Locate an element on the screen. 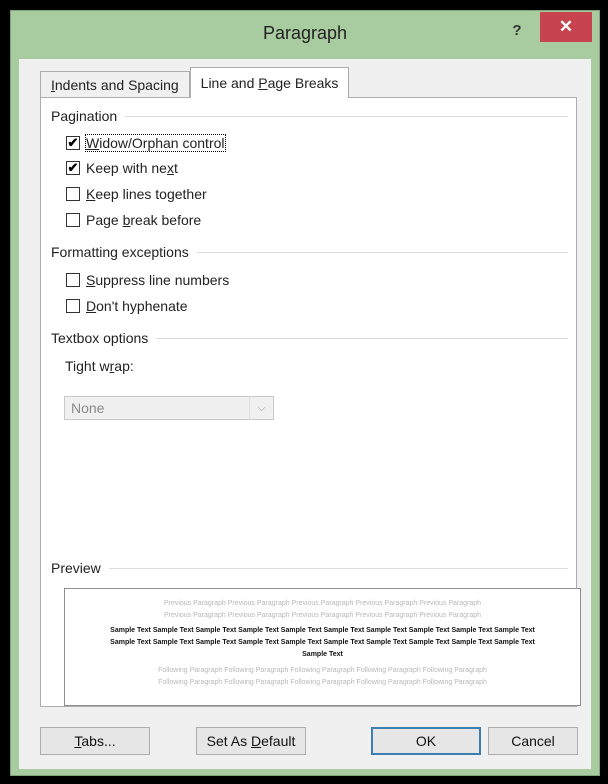 The height and width of the screenshot is (784, 608). close-button: ✕ is located at coordinates (566, 27).